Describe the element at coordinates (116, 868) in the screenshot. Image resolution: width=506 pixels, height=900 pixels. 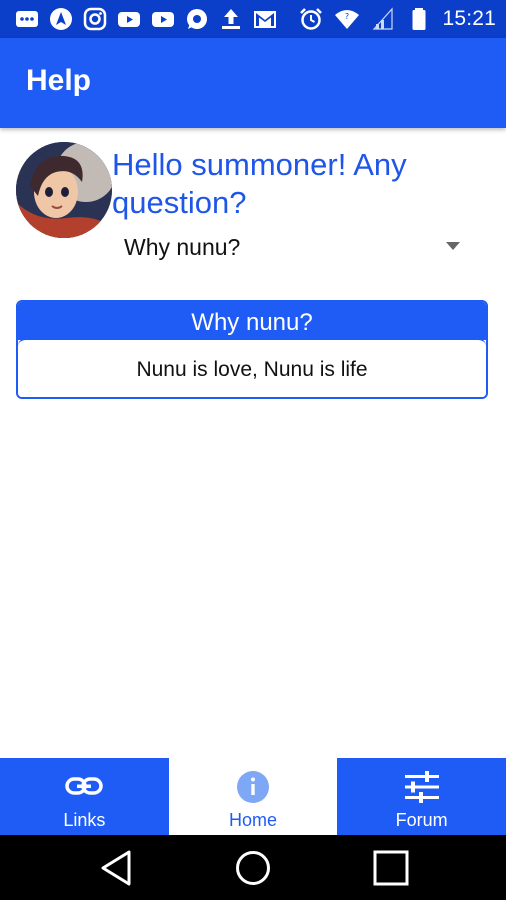
I see `back-icon` at that location.